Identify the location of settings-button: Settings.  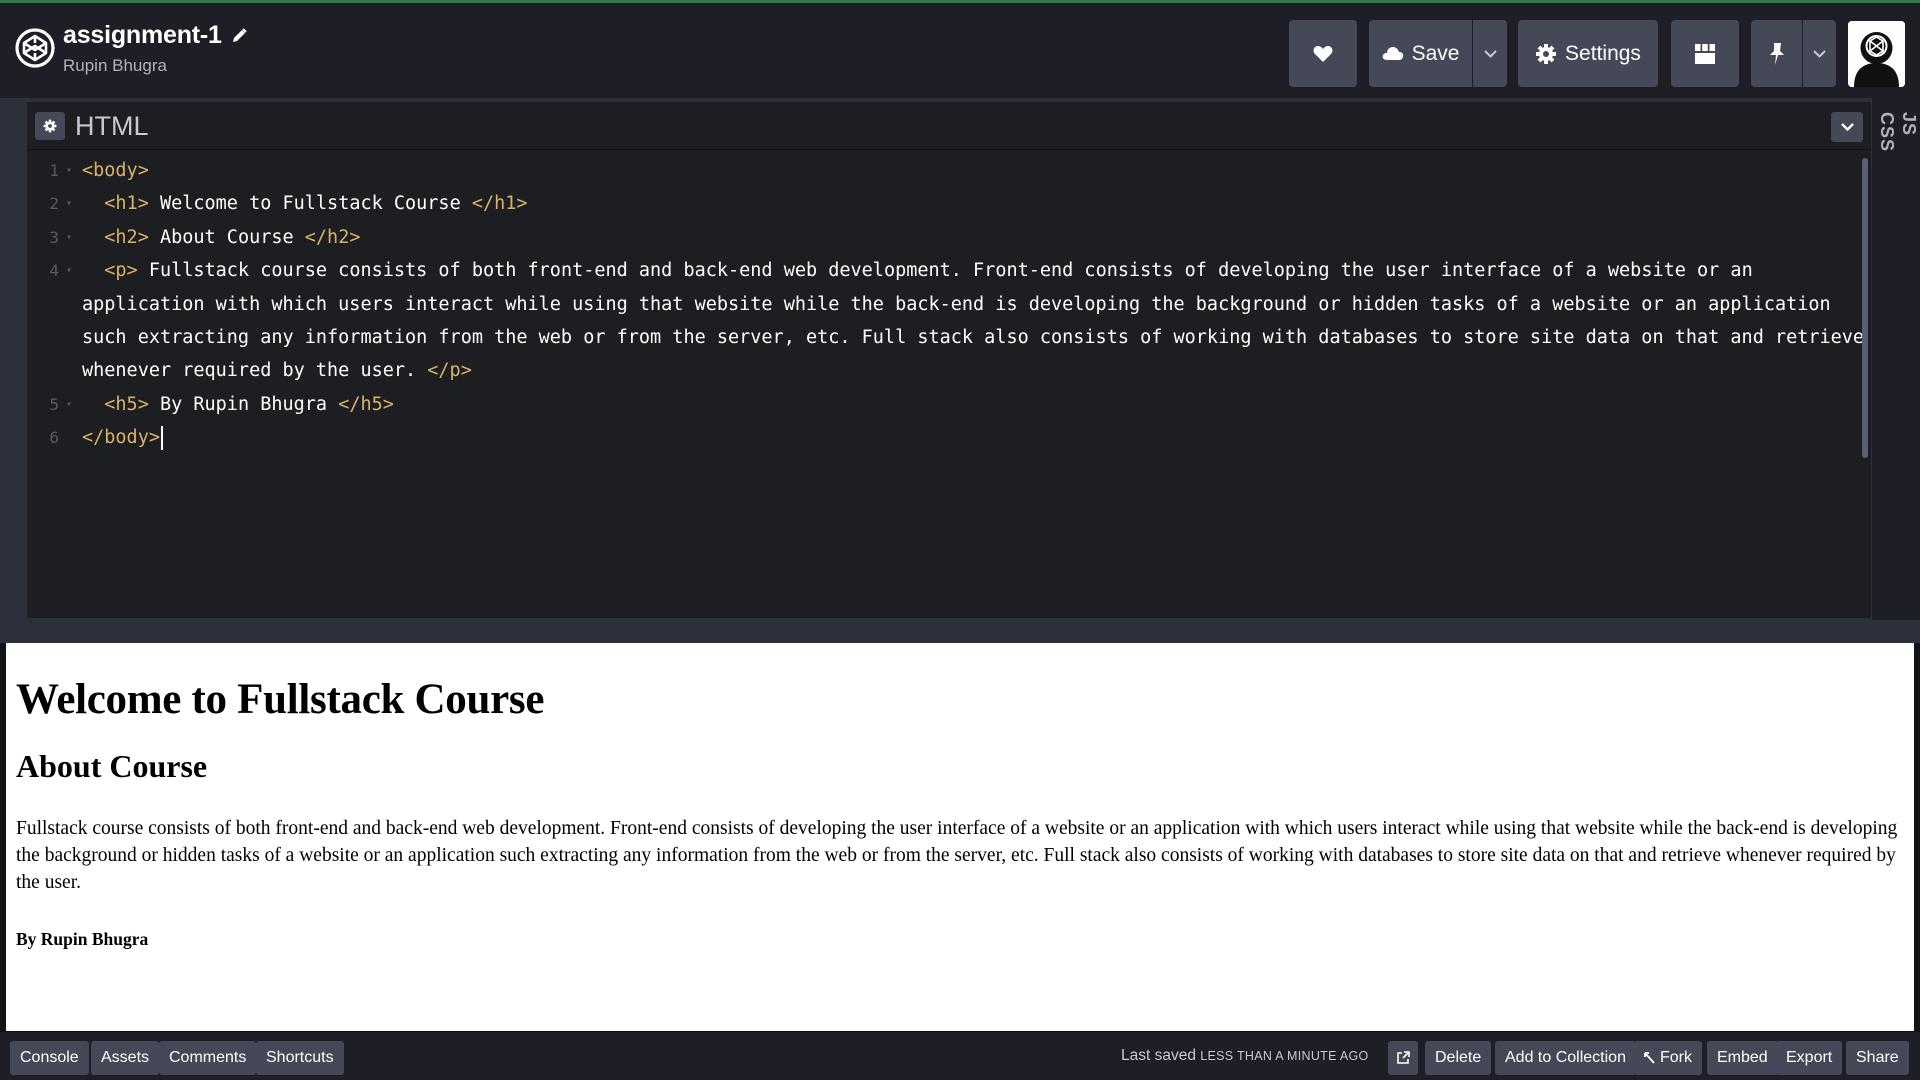
(1588, 53).